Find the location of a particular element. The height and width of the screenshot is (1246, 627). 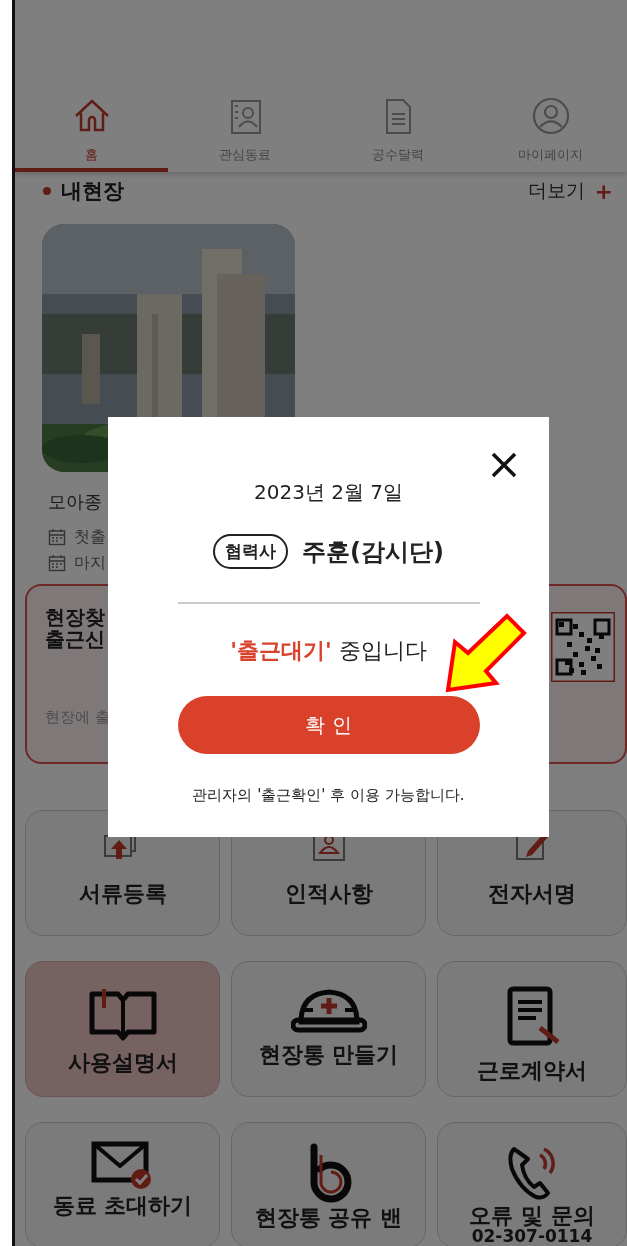

menu-tile: 현장통 만들기 is located at coordinates (328, 1029).